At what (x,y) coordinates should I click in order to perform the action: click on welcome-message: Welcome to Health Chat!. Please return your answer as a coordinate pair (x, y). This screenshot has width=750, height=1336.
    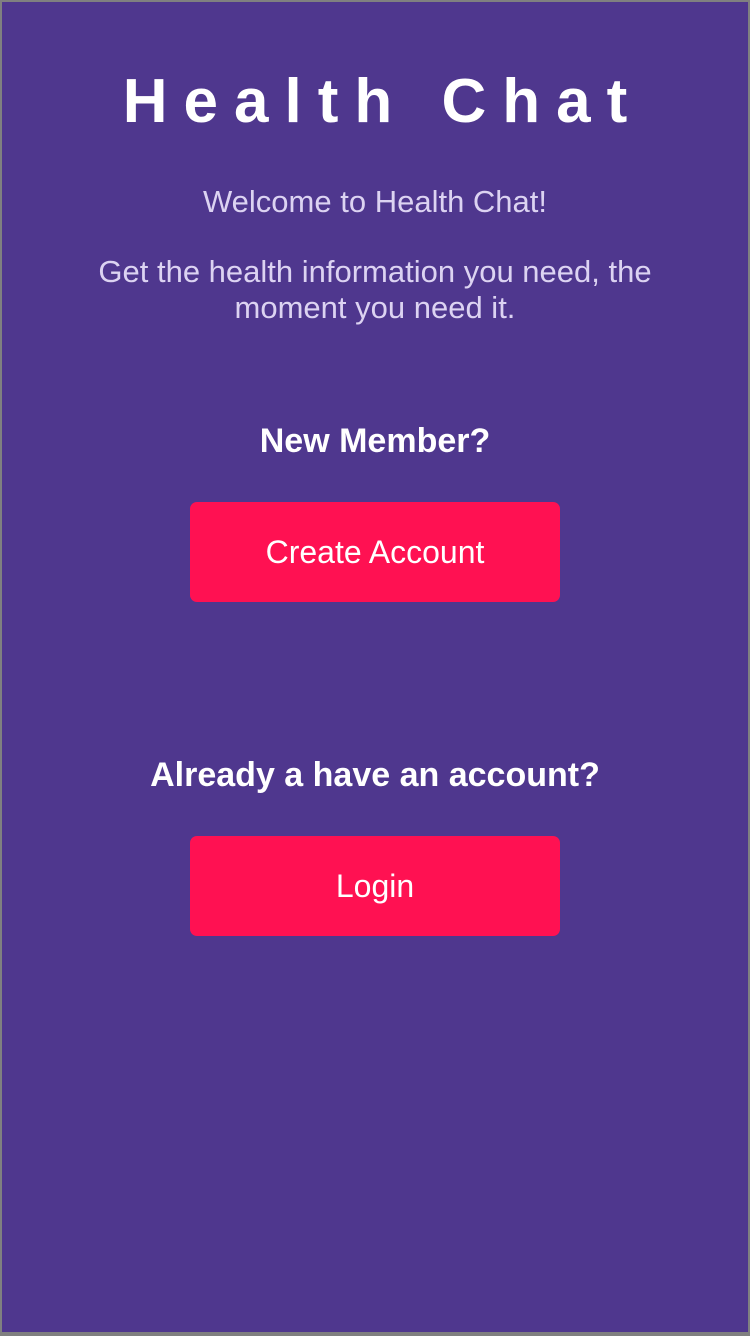
    Looking at the image, I should click on (375, 201).